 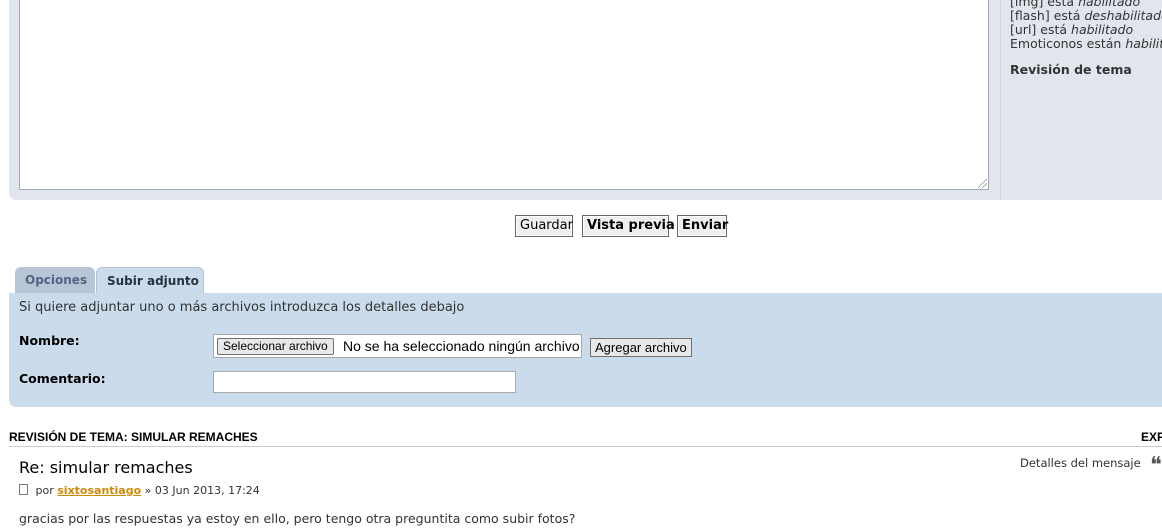 I want to click on post-icon, so click(x=23, y=489).